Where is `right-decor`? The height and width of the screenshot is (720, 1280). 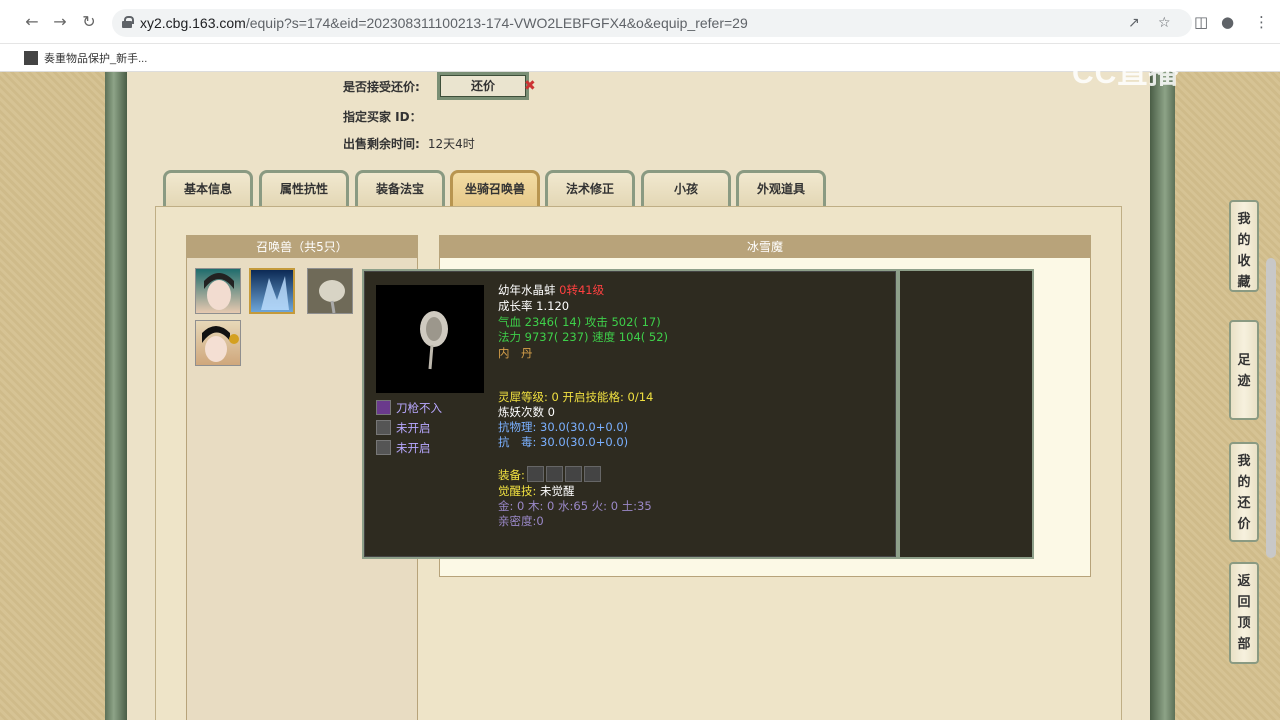
right-decor is located at coordinates (1227, 396).